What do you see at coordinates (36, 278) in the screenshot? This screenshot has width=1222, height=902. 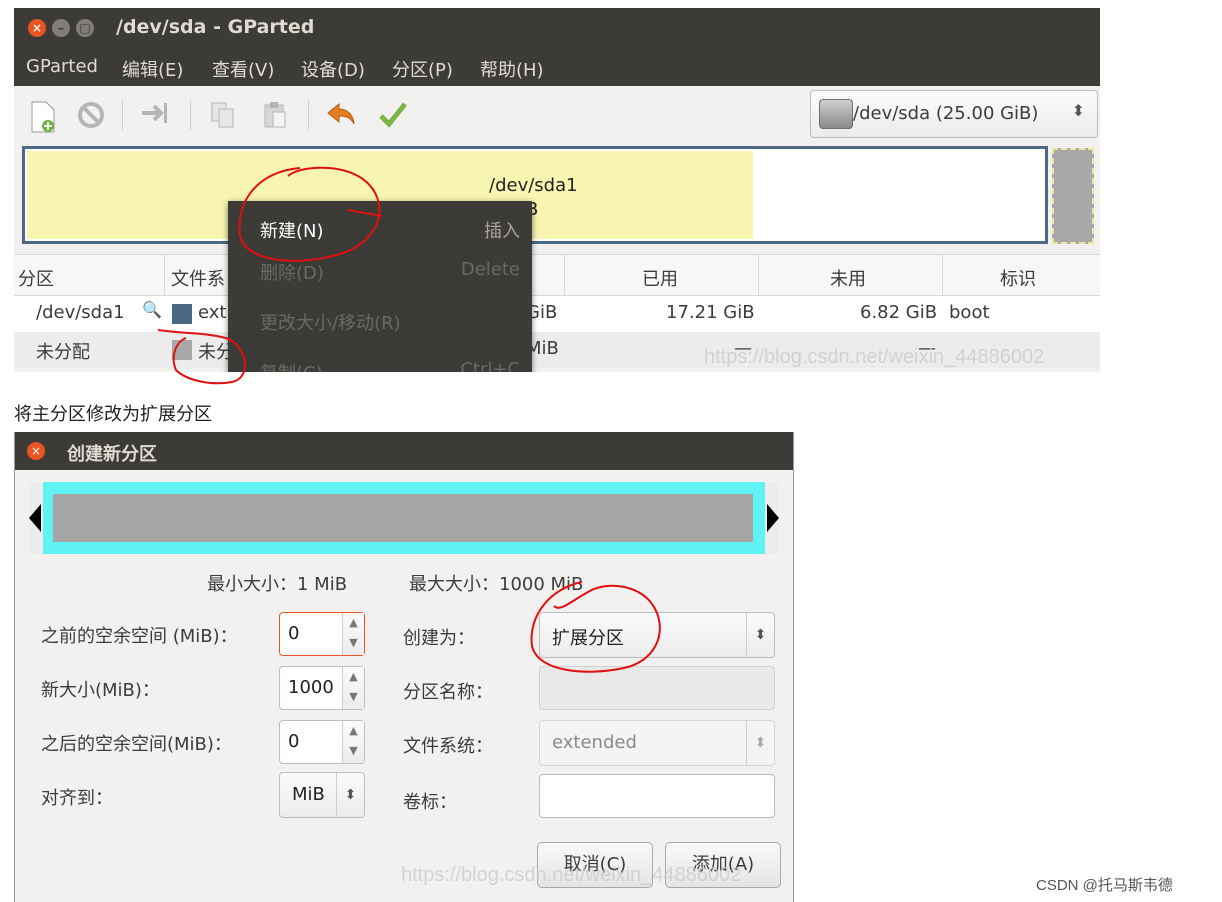 I see `column-header-partition: 分区` at bounding box center [36, 278].